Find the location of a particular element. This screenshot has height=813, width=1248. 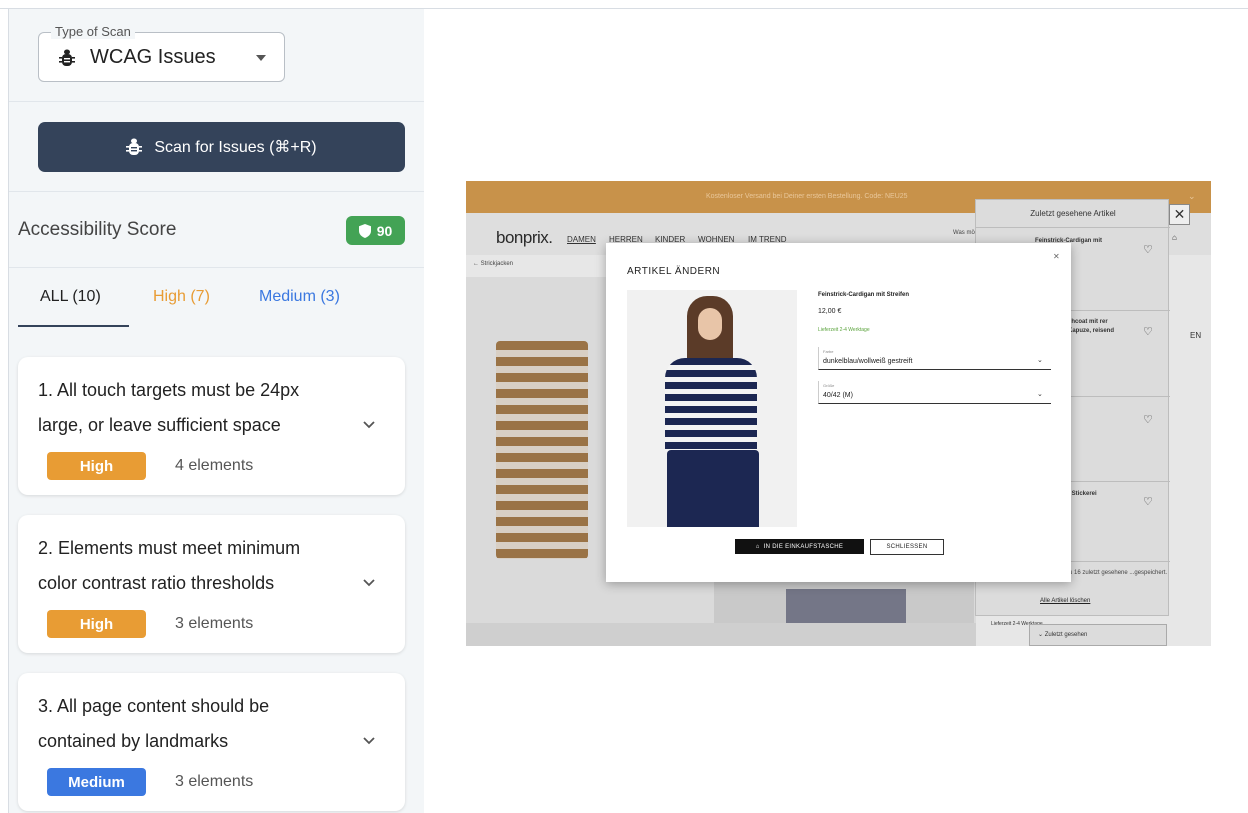

modal-title: ARTIKEL ÄNDERN is located at coordinates (674, 271).